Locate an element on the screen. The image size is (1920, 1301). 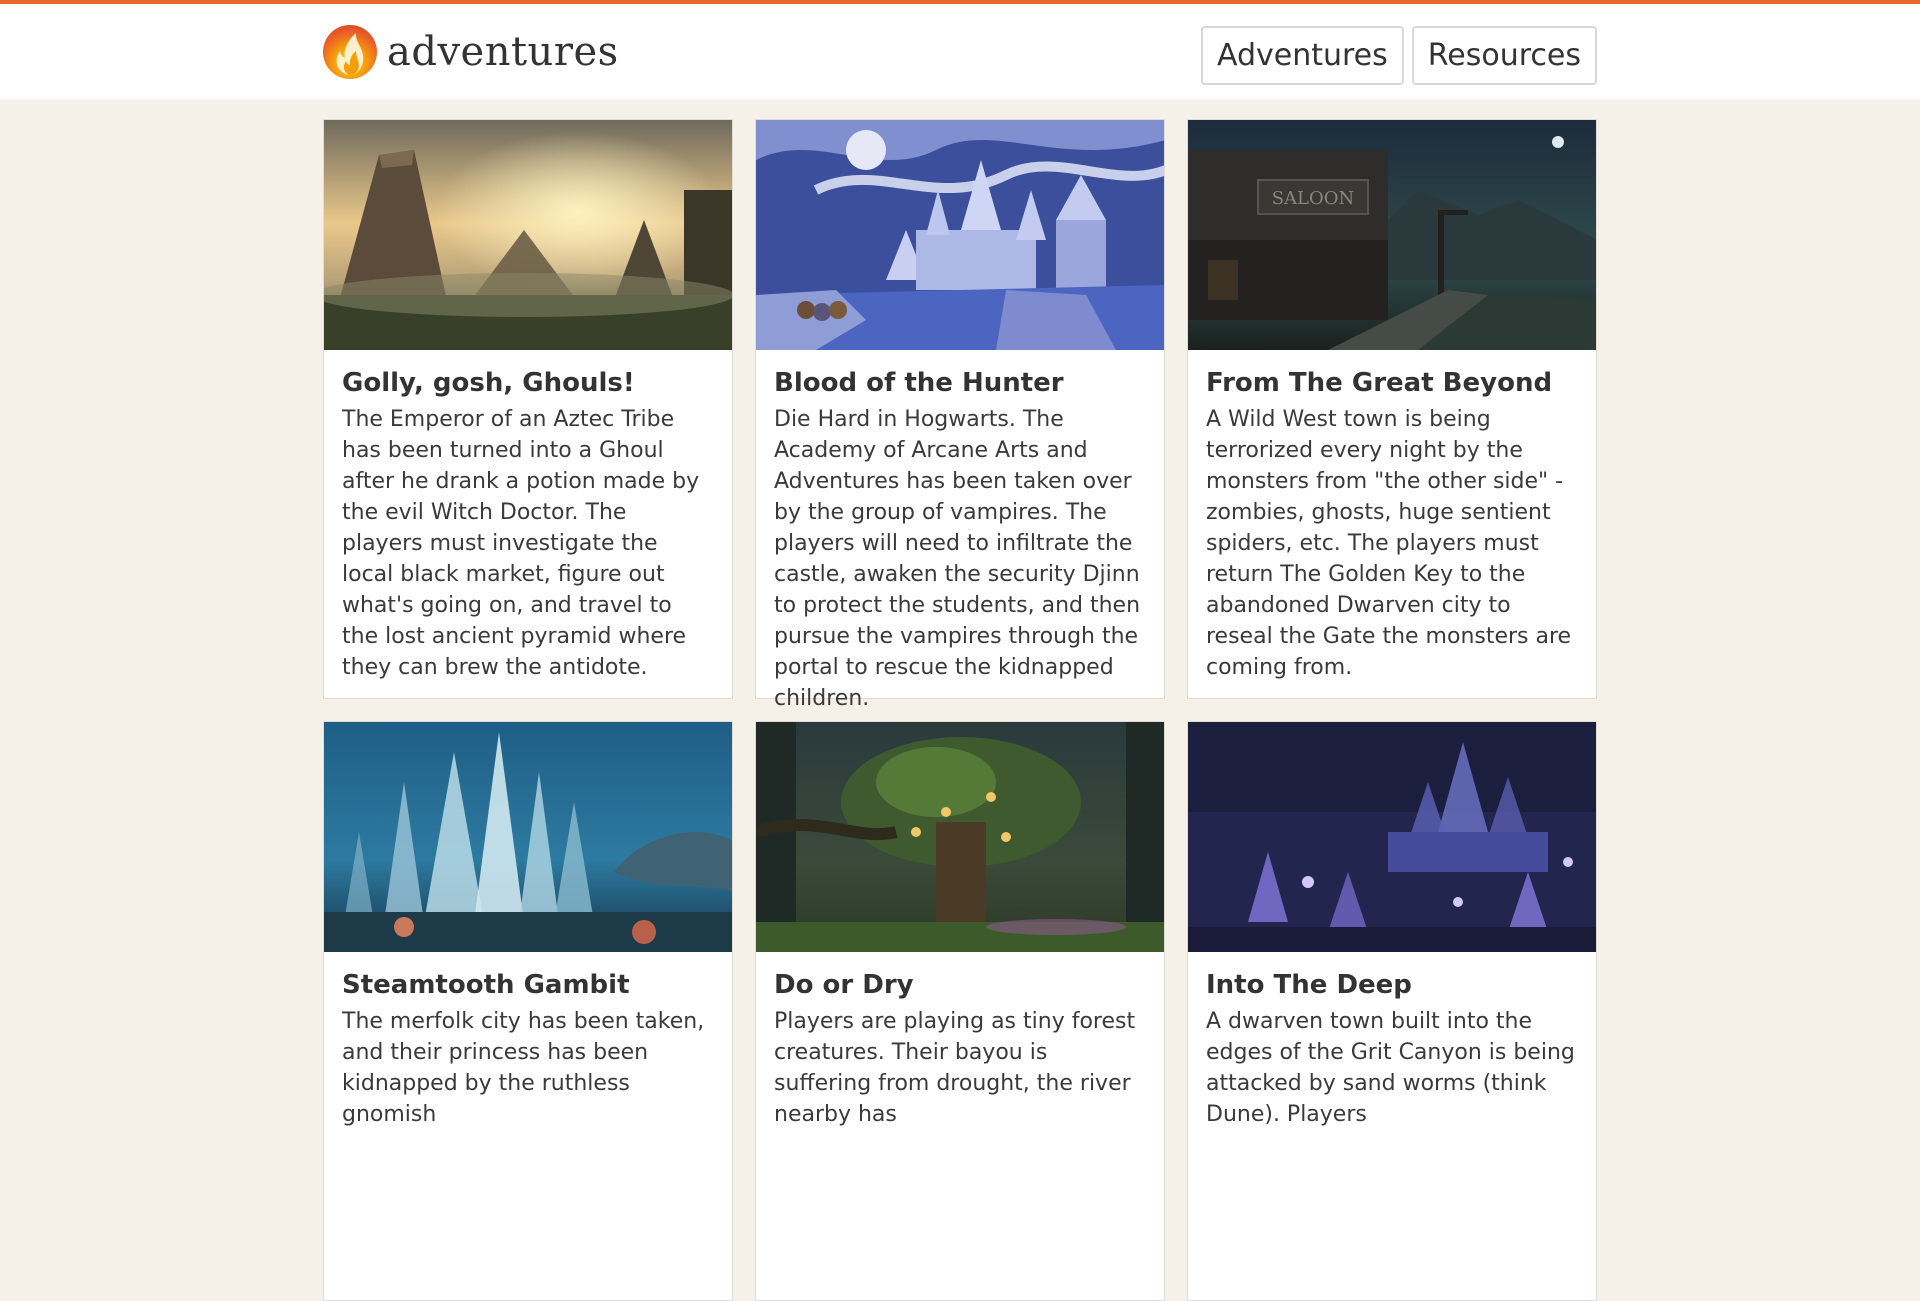
adventure-thumbnail-pyramids is located at coordinates (528, 235).